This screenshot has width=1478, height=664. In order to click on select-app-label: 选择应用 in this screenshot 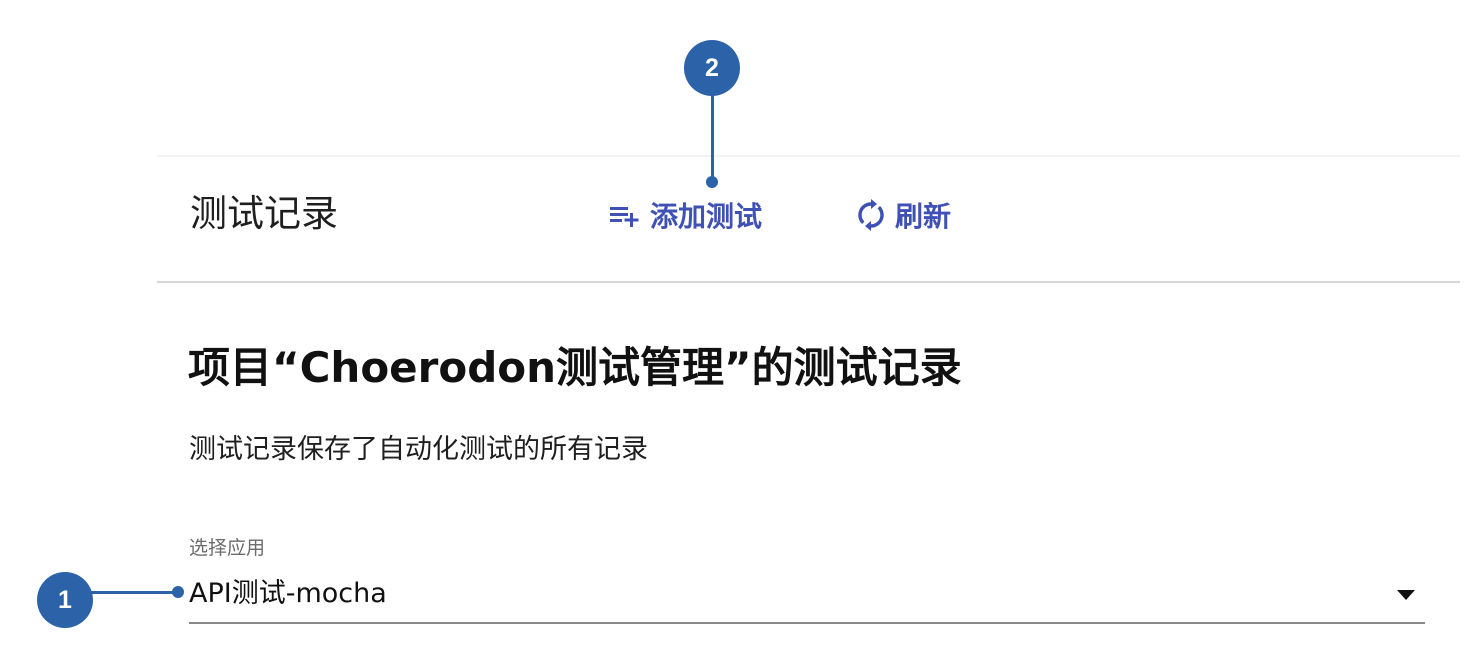, I will do `click(227, 548)`.